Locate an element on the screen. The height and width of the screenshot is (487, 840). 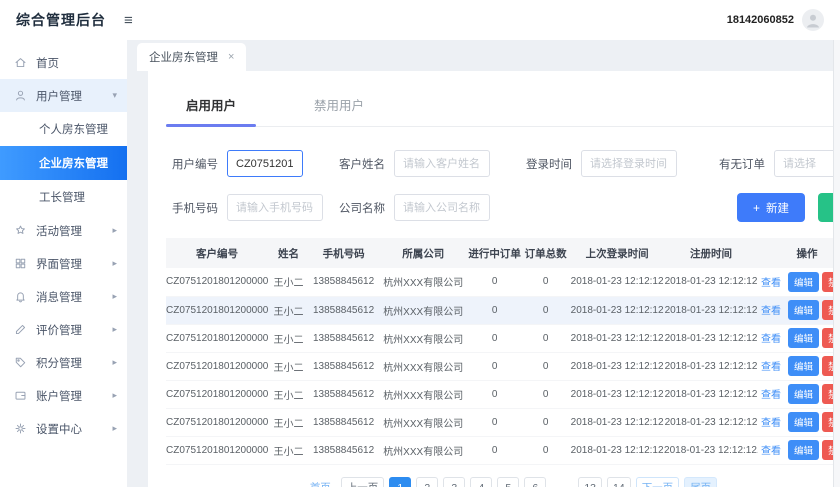
tab-disabled-users: 禁用用户 is located at coordinates (339, 107).